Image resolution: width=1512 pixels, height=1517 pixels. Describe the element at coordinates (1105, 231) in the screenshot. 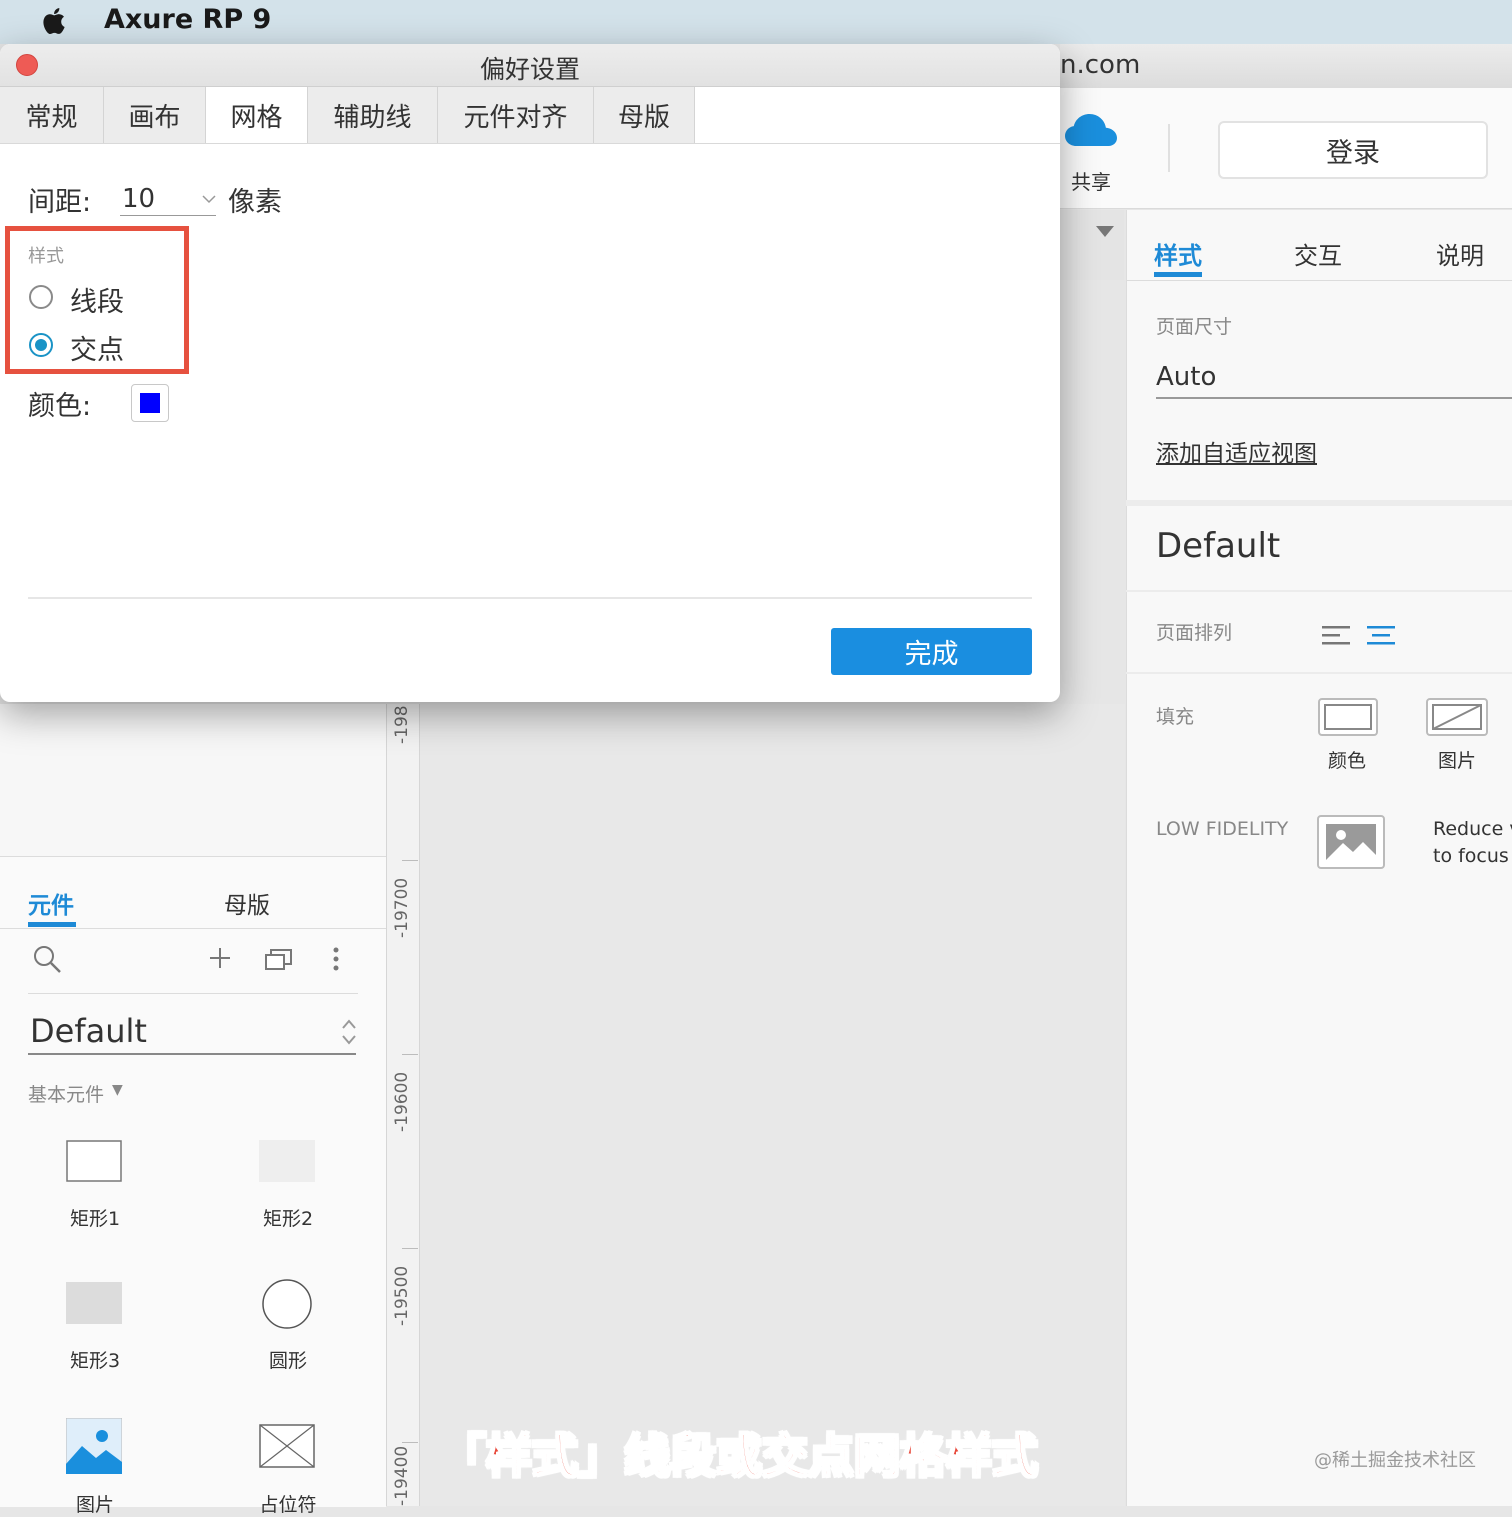

I see `dropdown-arrow-icon` at that location.